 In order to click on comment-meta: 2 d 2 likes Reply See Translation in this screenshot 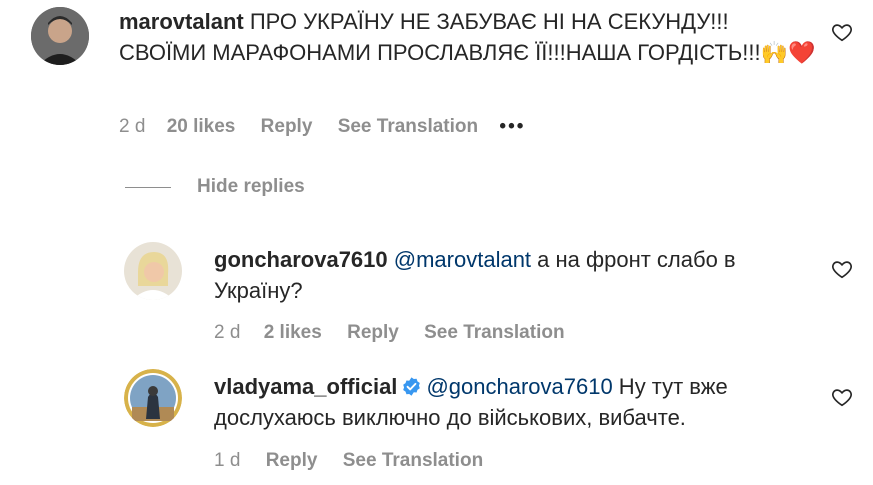, I will do `click(389, 333)`.